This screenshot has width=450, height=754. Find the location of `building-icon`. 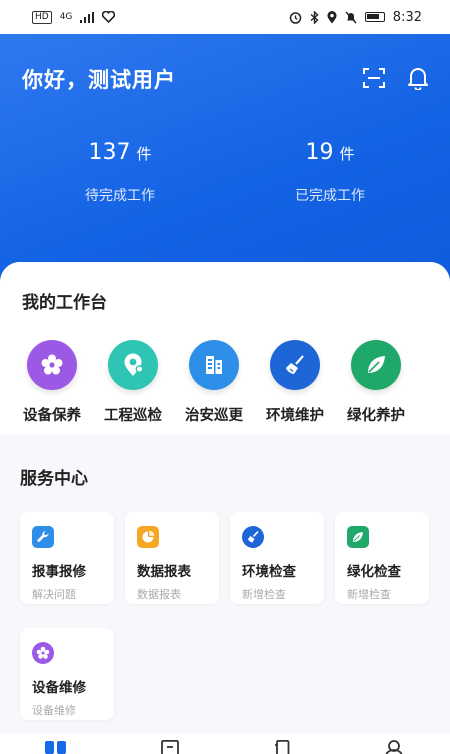

building-icon is located at coordinates (214, 365).